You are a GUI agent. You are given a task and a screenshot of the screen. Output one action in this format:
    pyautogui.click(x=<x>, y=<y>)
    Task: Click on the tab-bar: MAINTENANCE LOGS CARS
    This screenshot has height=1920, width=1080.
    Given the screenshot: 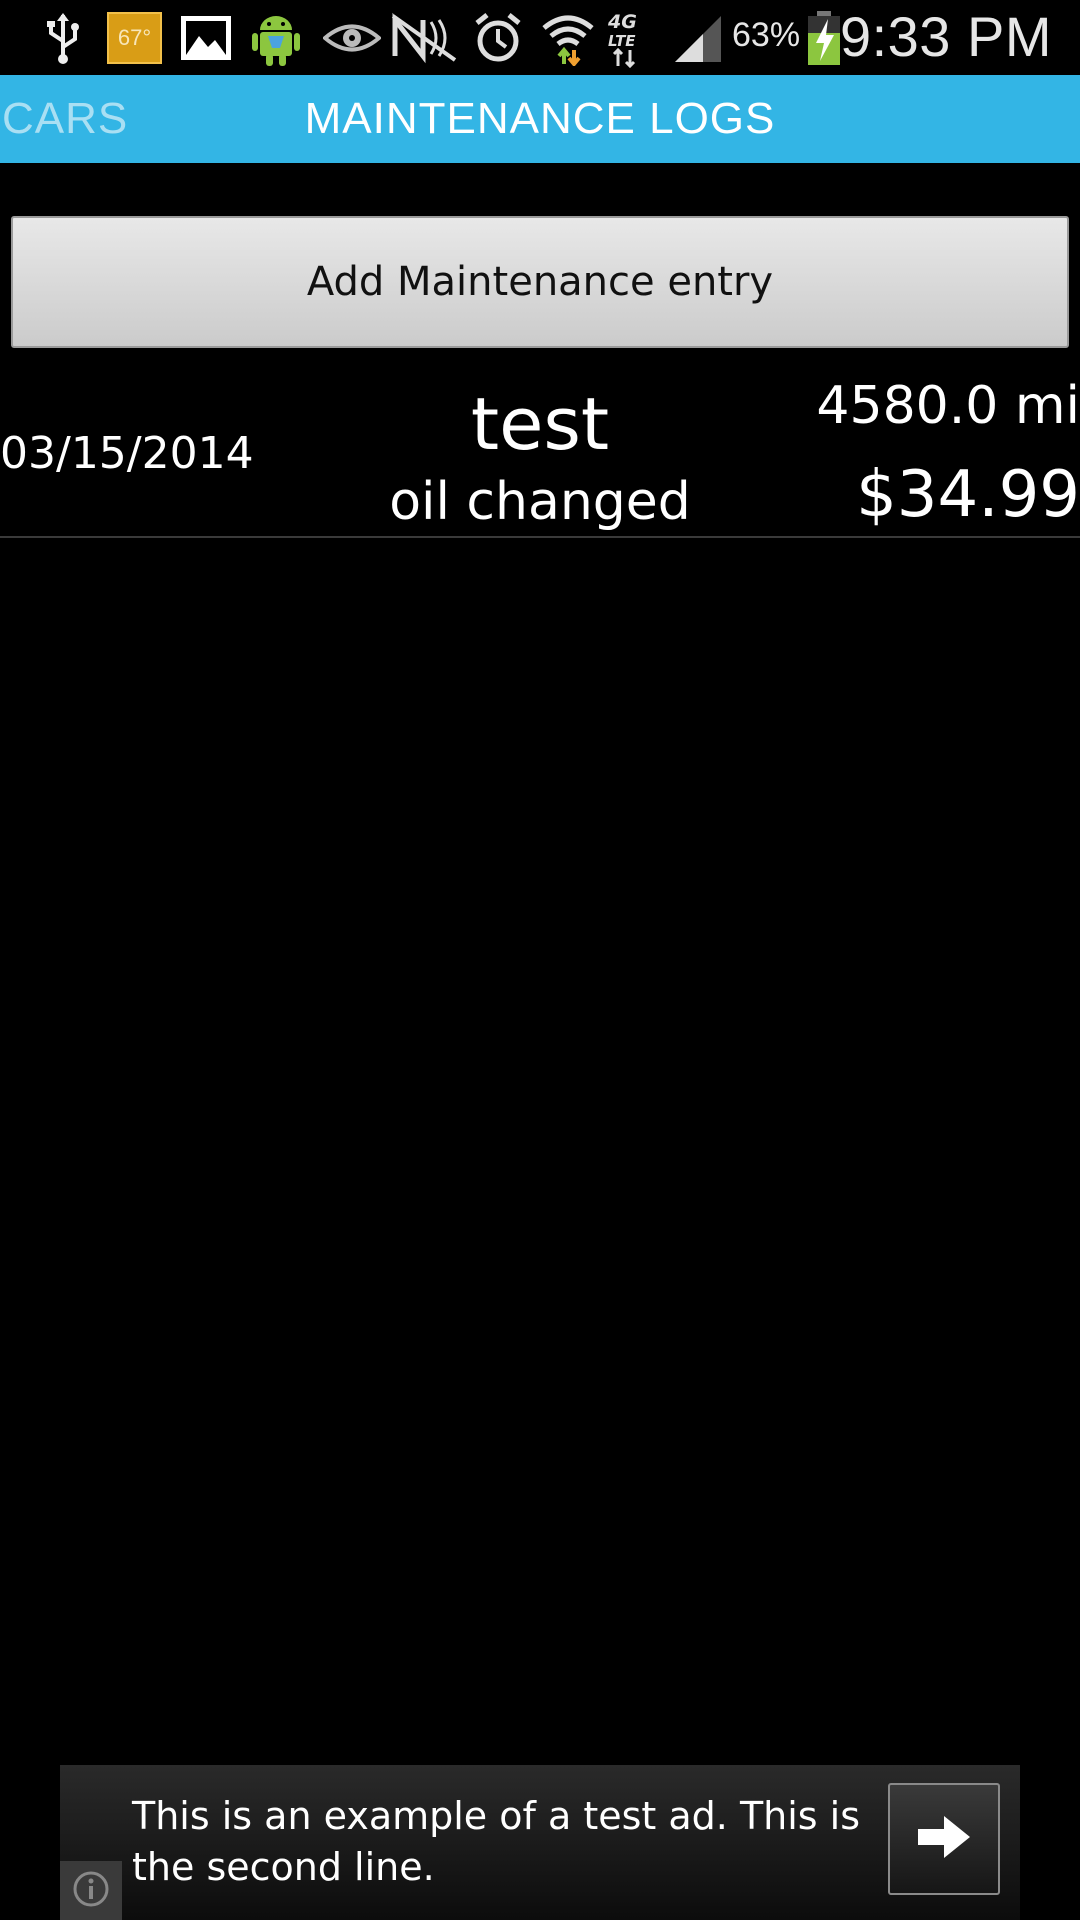 What is the action you would take?
    pyautogui.click(x=540, y=119)
    